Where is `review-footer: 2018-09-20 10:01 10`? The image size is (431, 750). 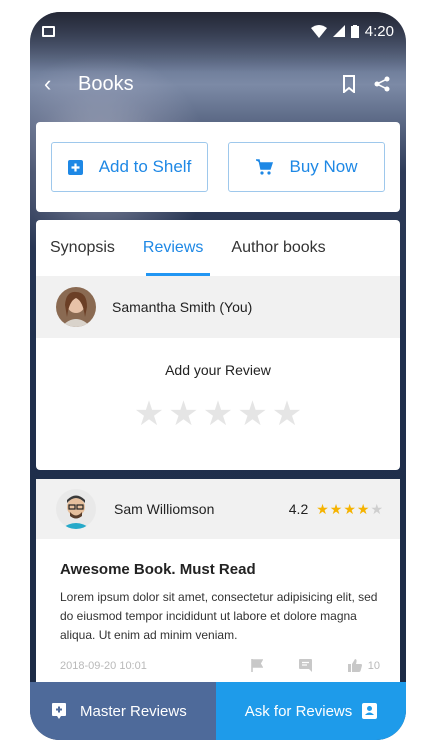
review-footer: 2018-09-20 10:01 10 is located at coordinates (220, 665).